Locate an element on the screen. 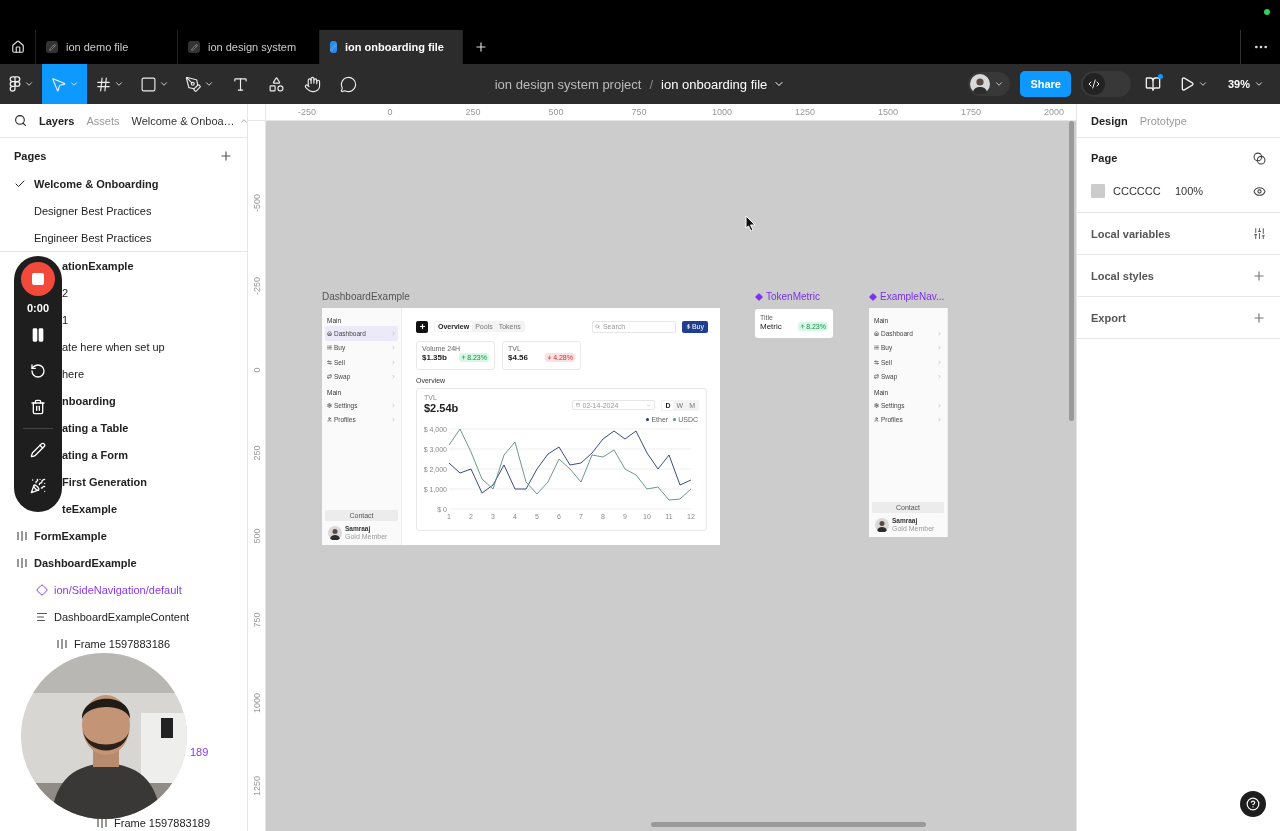 The height and width of the screenshot is (831, 1280). layer-name: ating a Form is located at coordinates (95, 454).